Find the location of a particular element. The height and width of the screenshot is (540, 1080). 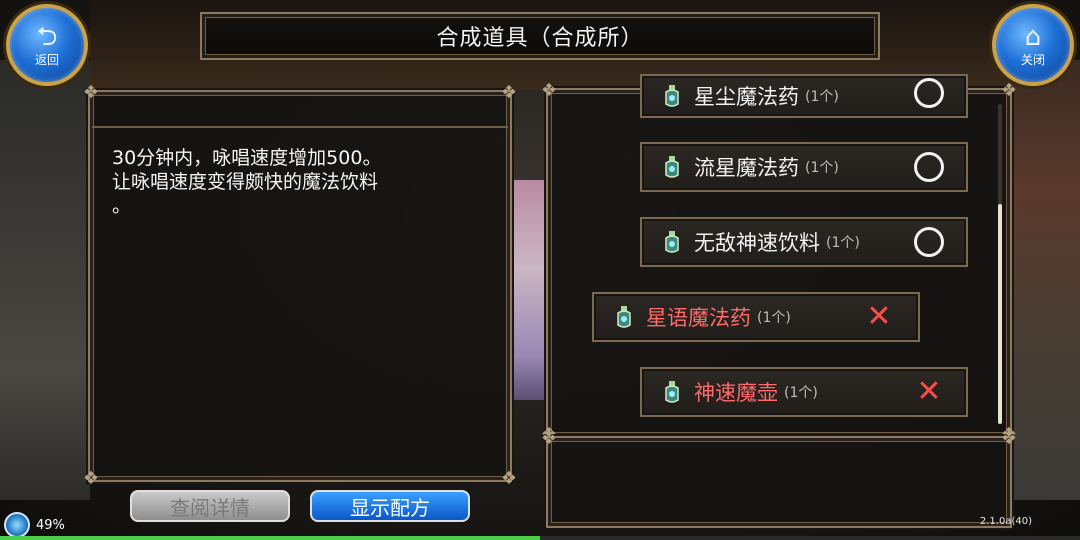

page-title-text: 合成道具（合成所） is located at coordinates (540, 38).